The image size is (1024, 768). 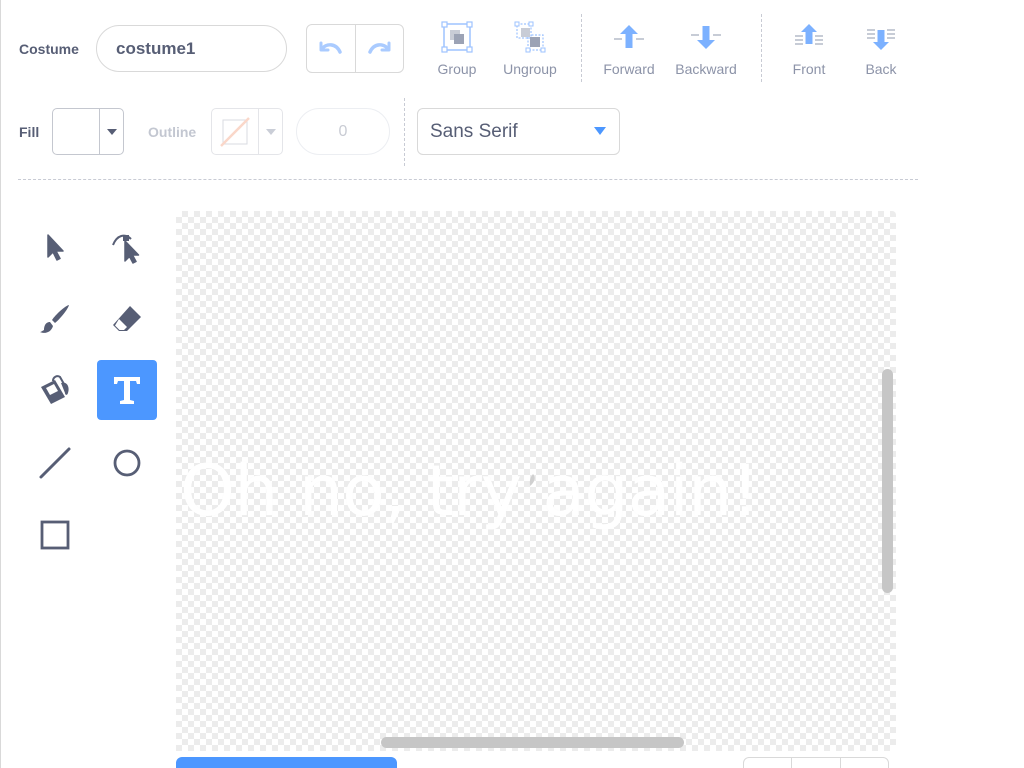 What do you see at coordinates (706, 50) in the screenshot?
I see `backward-button: Backward` at bounding box center [706, 50].